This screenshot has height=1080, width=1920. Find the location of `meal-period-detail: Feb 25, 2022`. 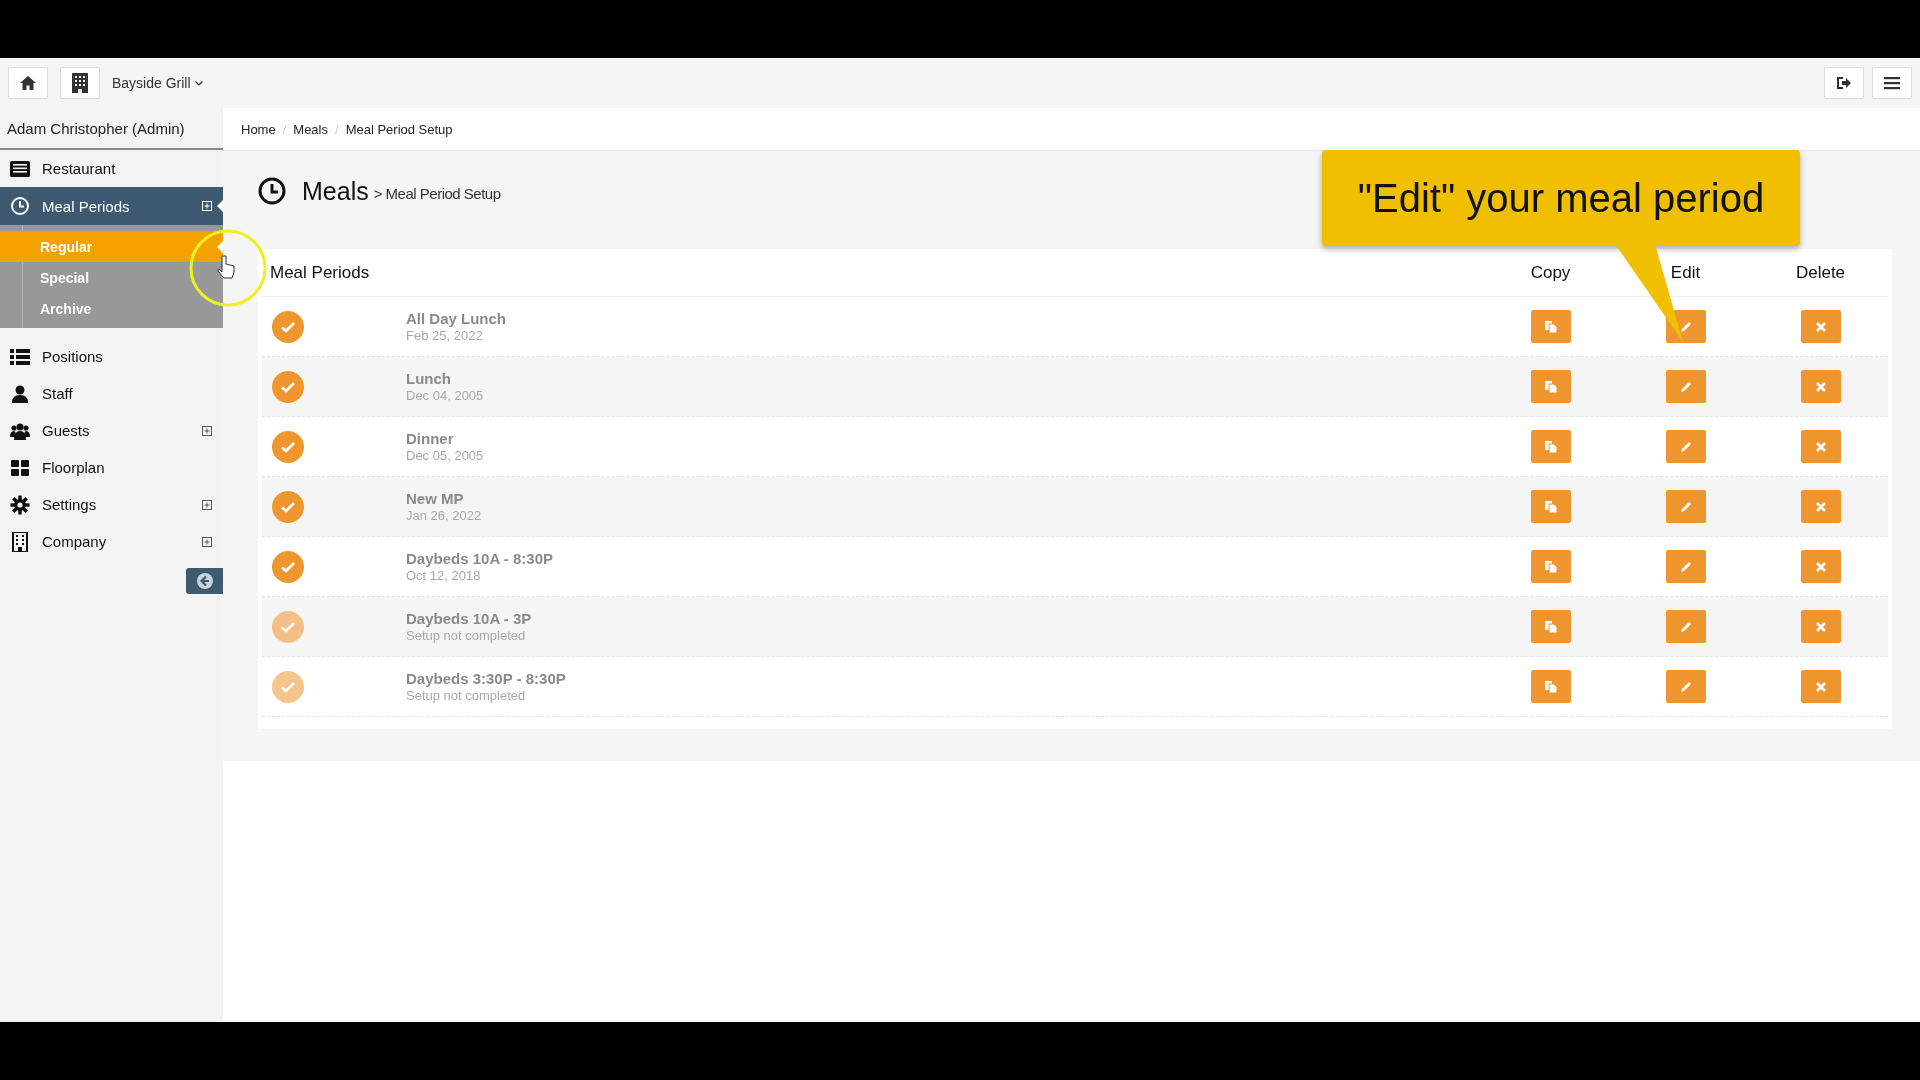

meal-period-detail: Feb 25, 2022 is located at coordinates (445, 335).